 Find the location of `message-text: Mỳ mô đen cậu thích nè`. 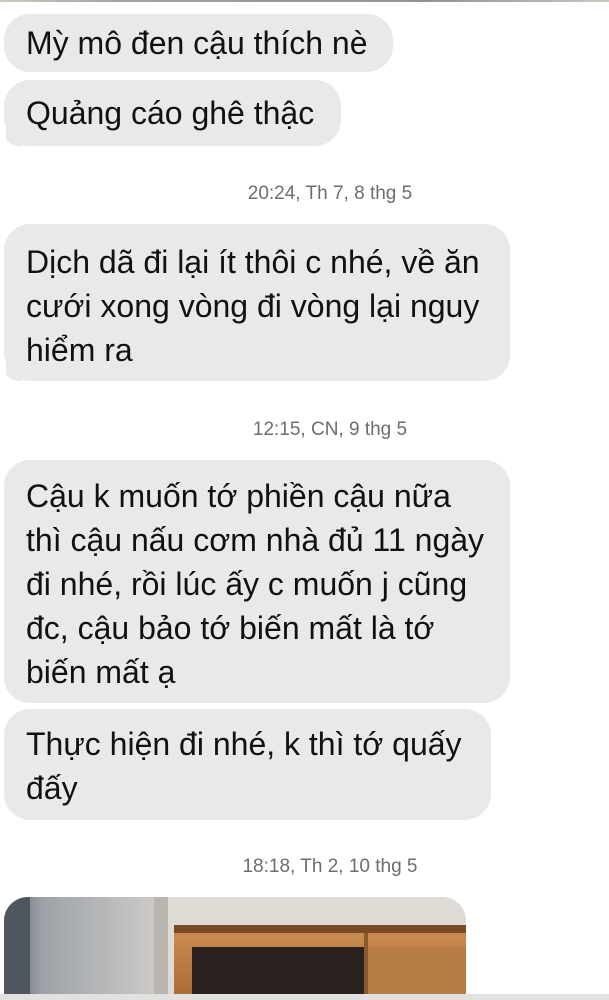

message-text: Mỳ mô đen cậu thích nè is located at coordinates (197, 43).